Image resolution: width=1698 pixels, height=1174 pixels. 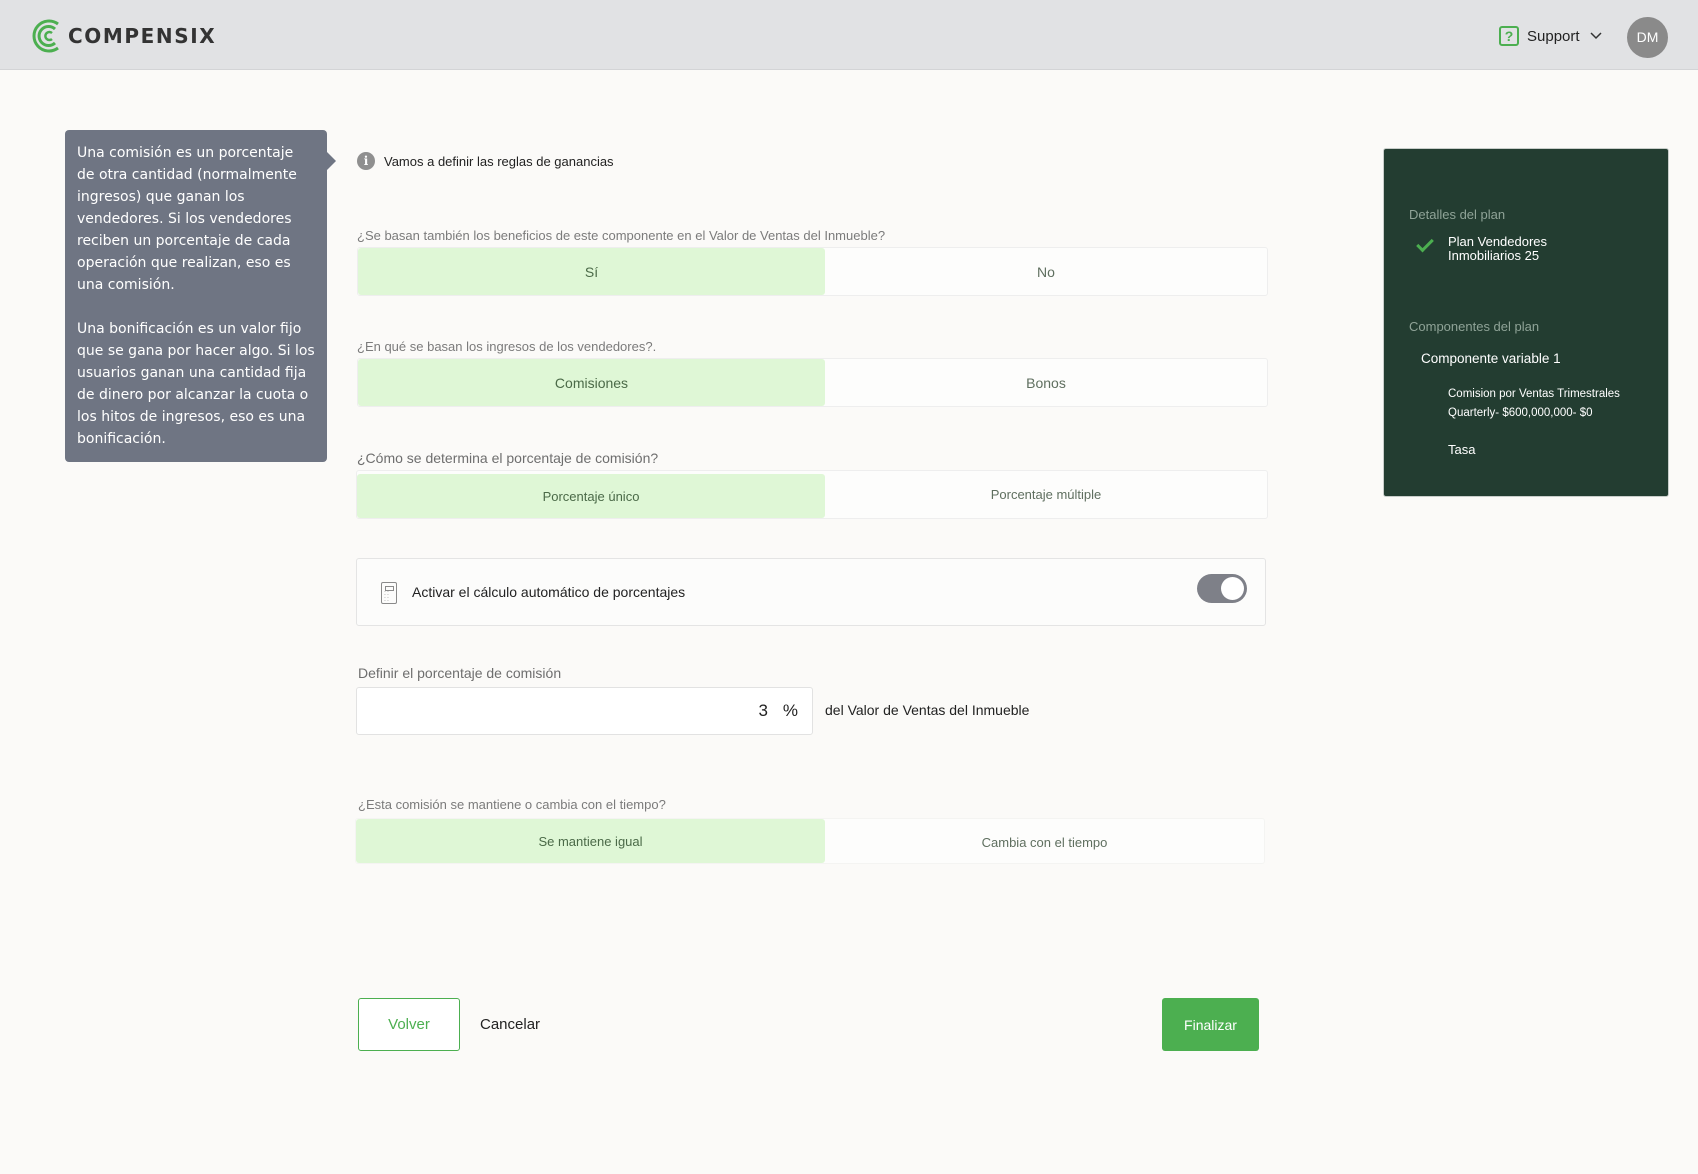 I want to click on percentage-value: 3, so click(x=763, y=710).